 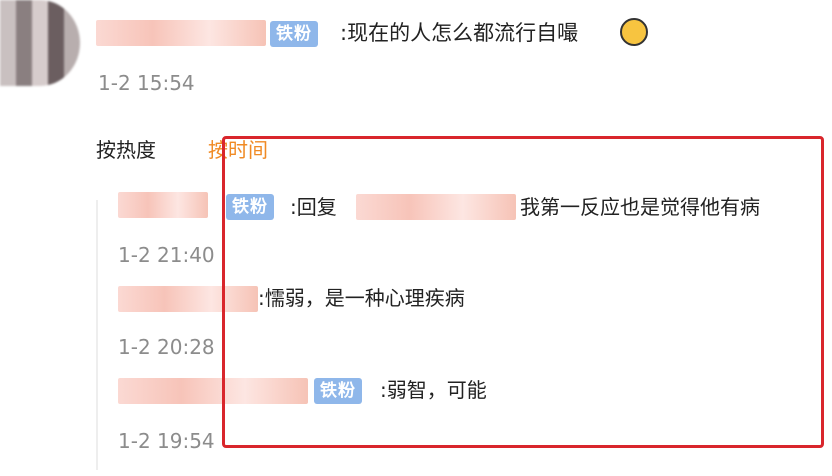 I want to click on username-blurred, so click(x=181, y=33).